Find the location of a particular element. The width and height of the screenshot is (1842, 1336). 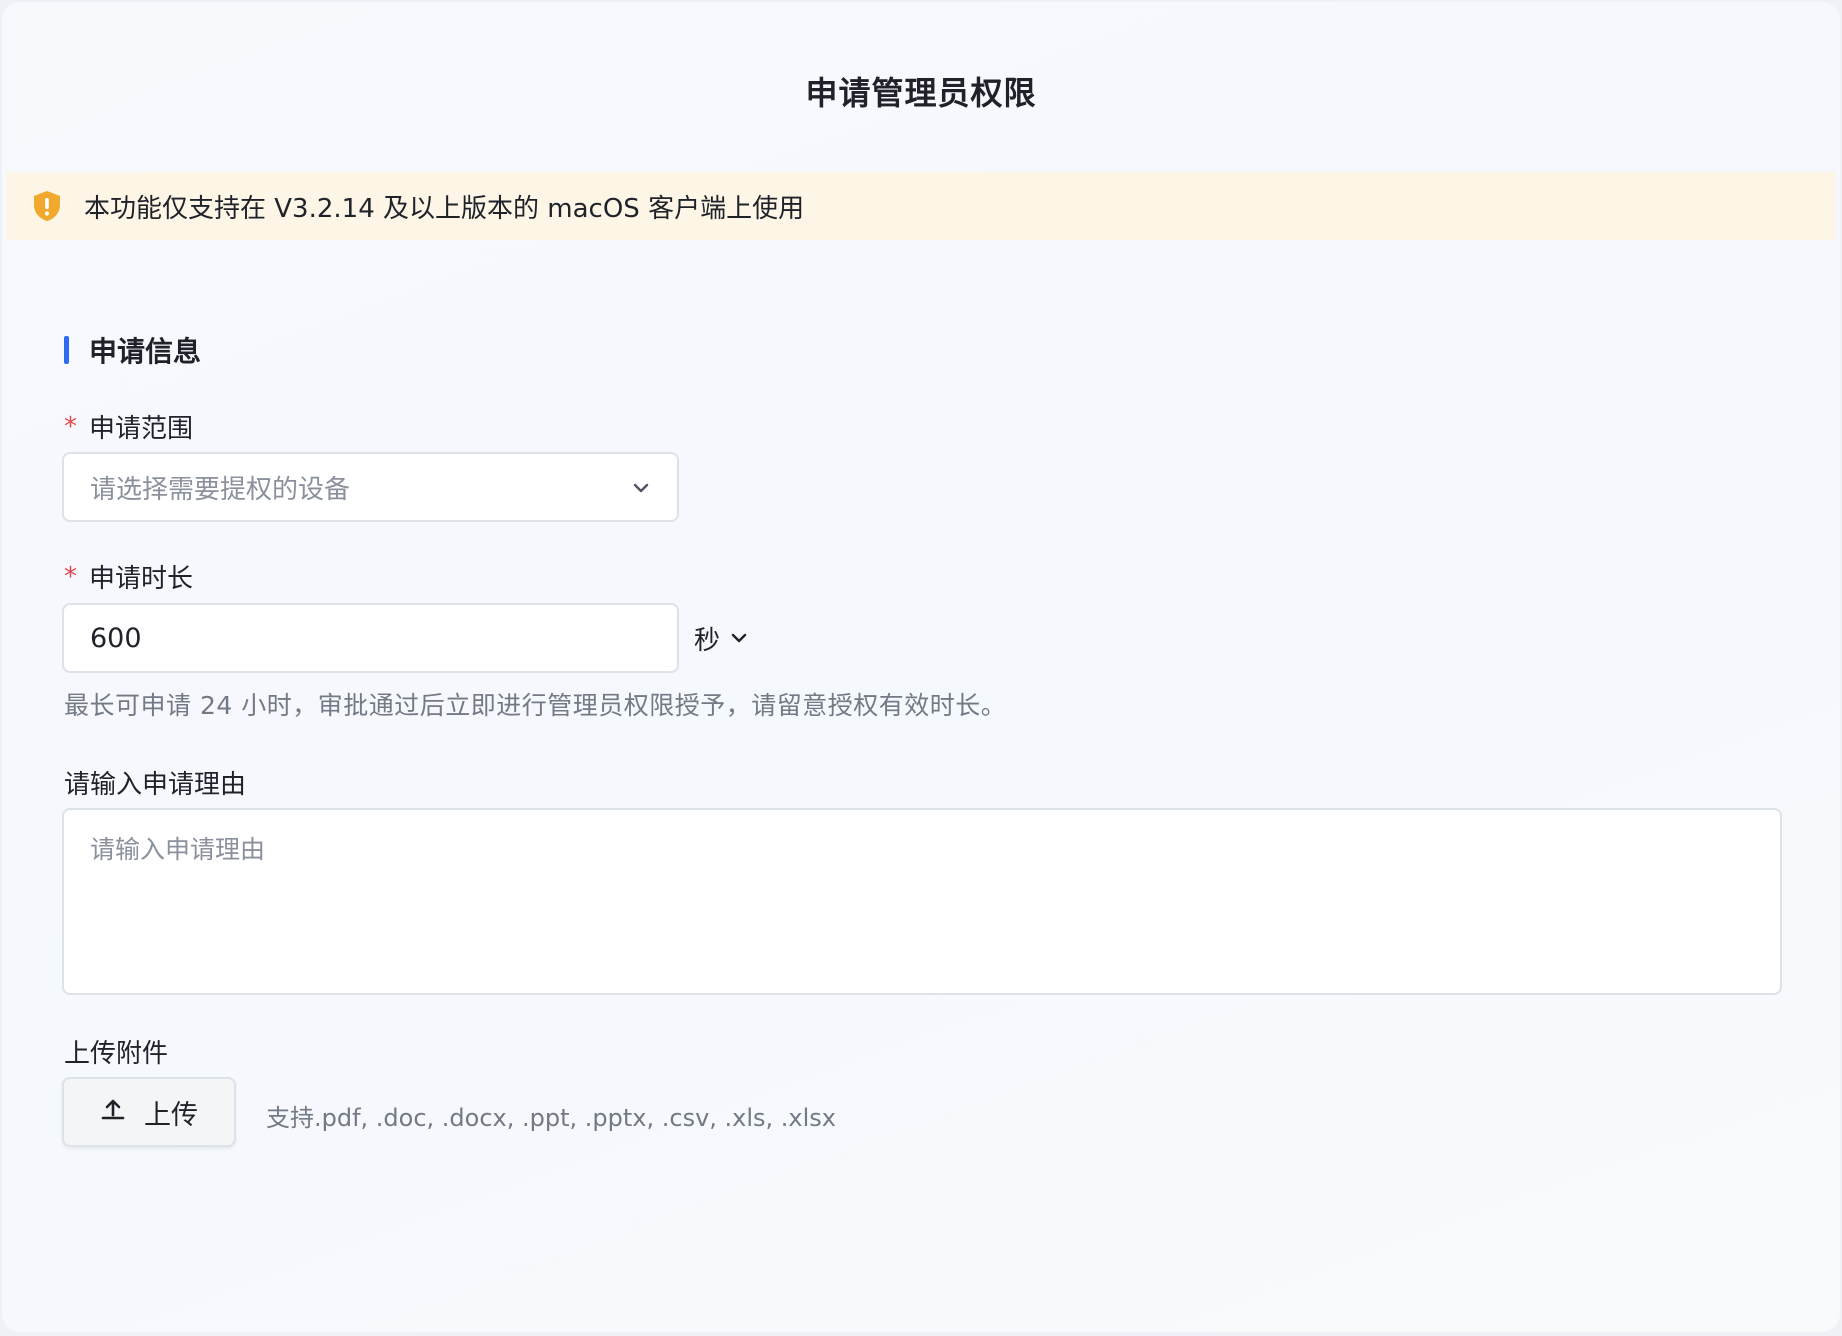

duration-field-label: * 申请时长 is located at coordinates (128, 576).